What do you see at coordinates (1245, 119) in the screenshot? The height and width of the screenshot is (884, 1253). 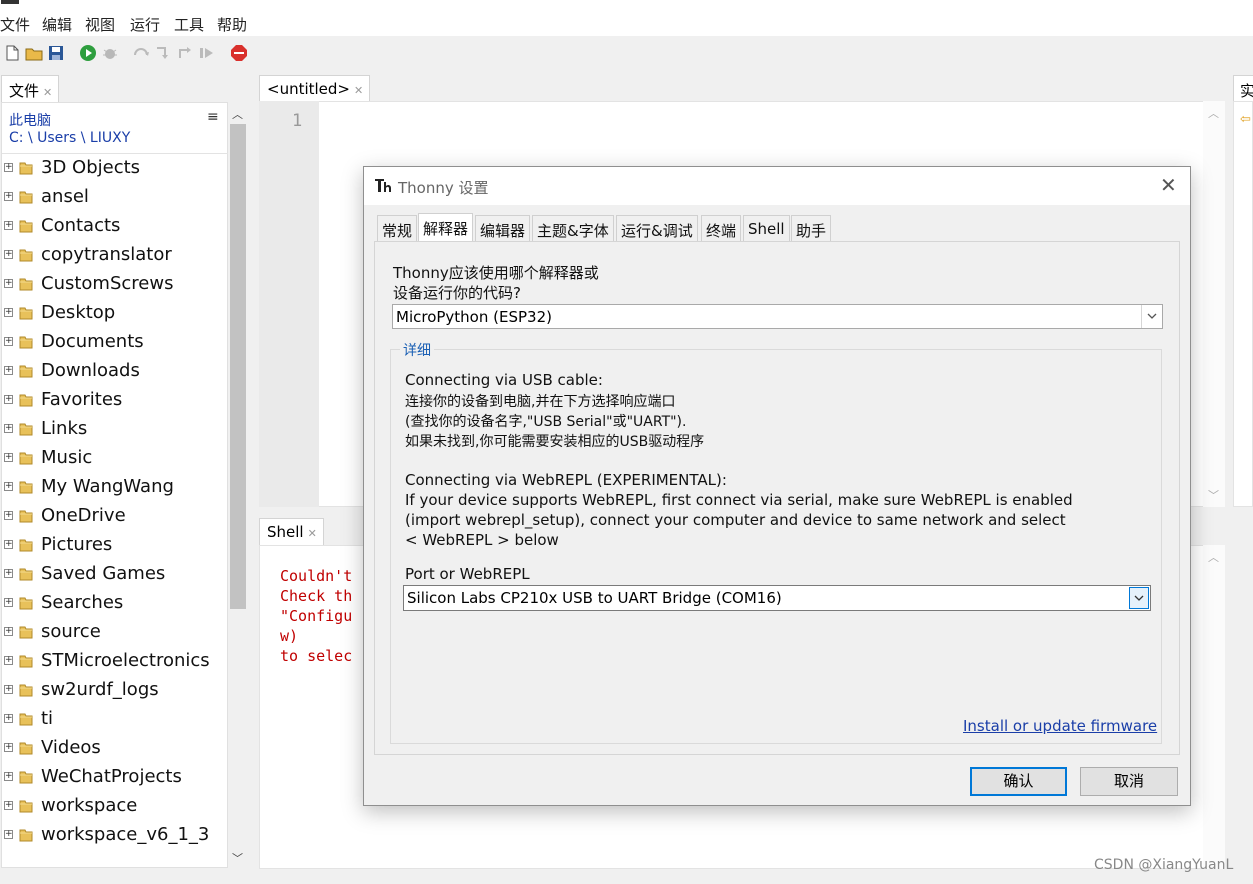 I see `arrow-left-icon: ⇦` at bounding box center [1245, 119].